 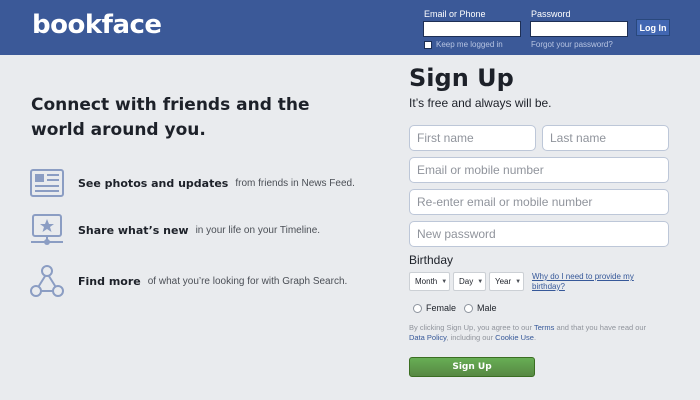 I want to click on male-radio, so click(x=468, y=308).